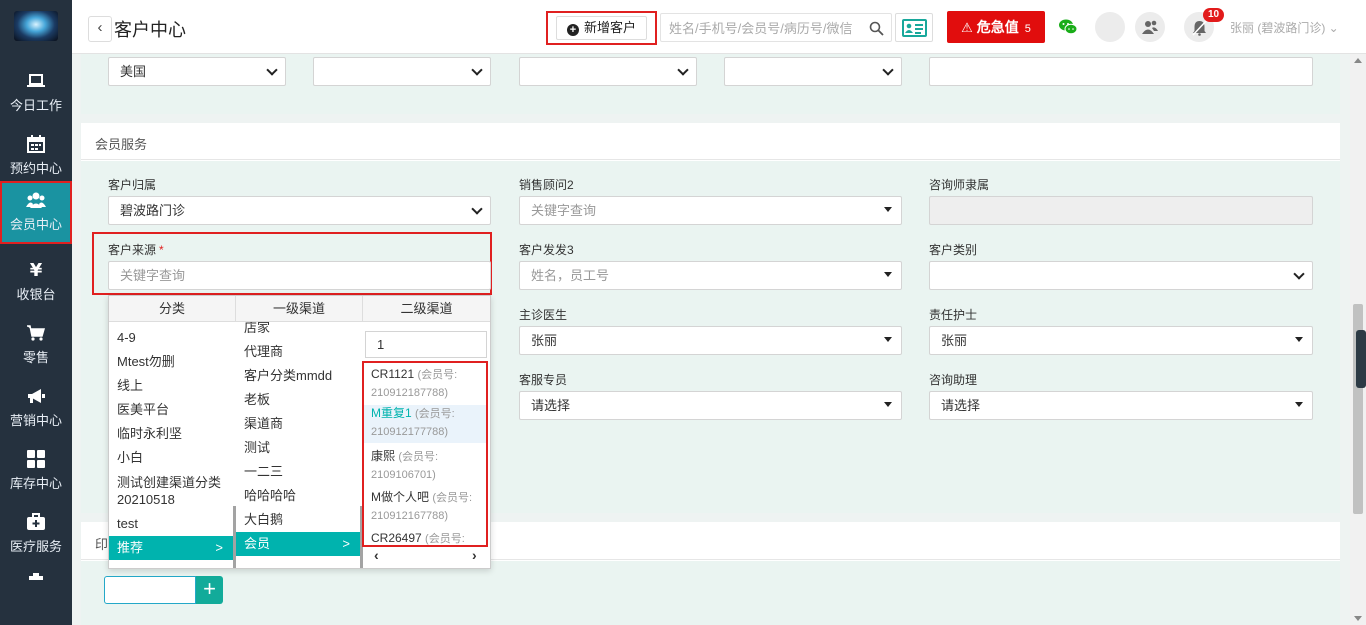  What do you see at coordinates (967, 27) in the screenshot?
I see `alert-icon: ⚠` at bounding box center [967, 27].